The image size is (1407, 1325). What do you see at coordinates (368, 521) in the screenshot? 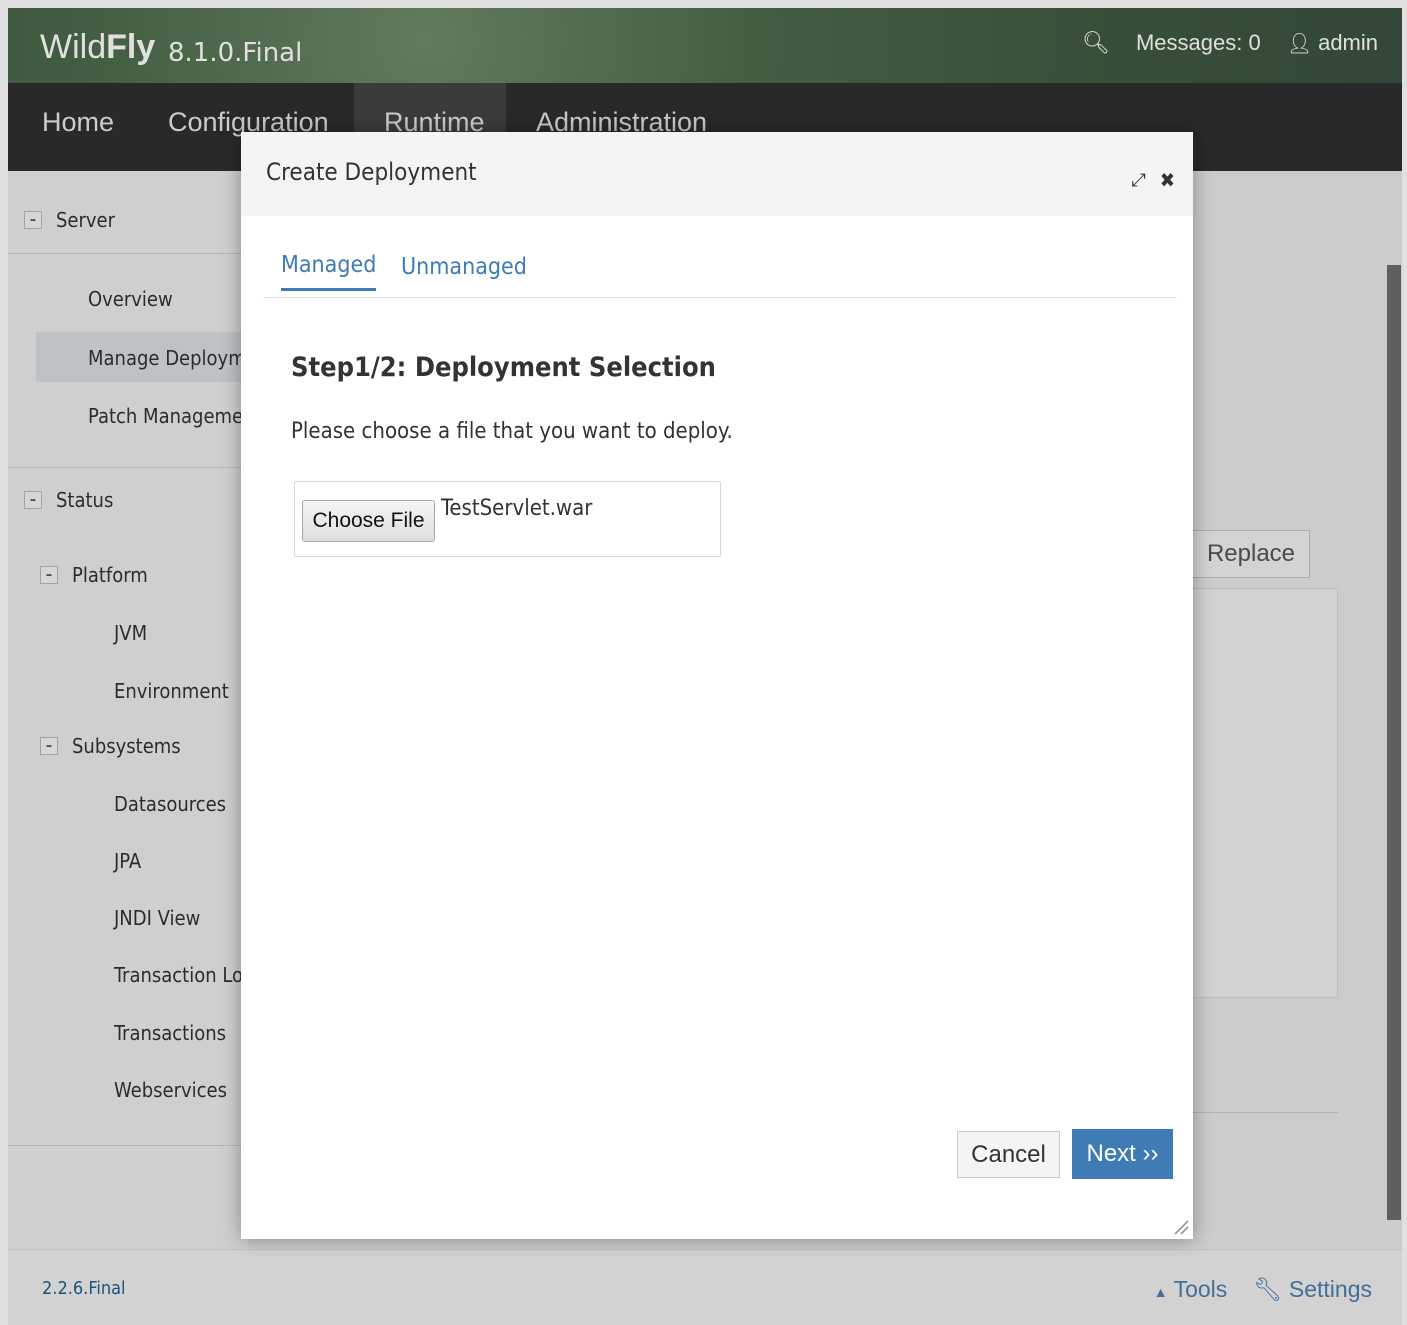
I see `choose-file-button: Choose File` at bounding box center [368, 521].